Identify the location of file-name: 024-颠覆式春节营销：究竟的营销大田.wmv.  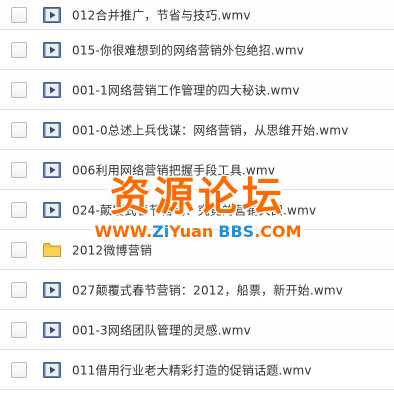
(194, 209).